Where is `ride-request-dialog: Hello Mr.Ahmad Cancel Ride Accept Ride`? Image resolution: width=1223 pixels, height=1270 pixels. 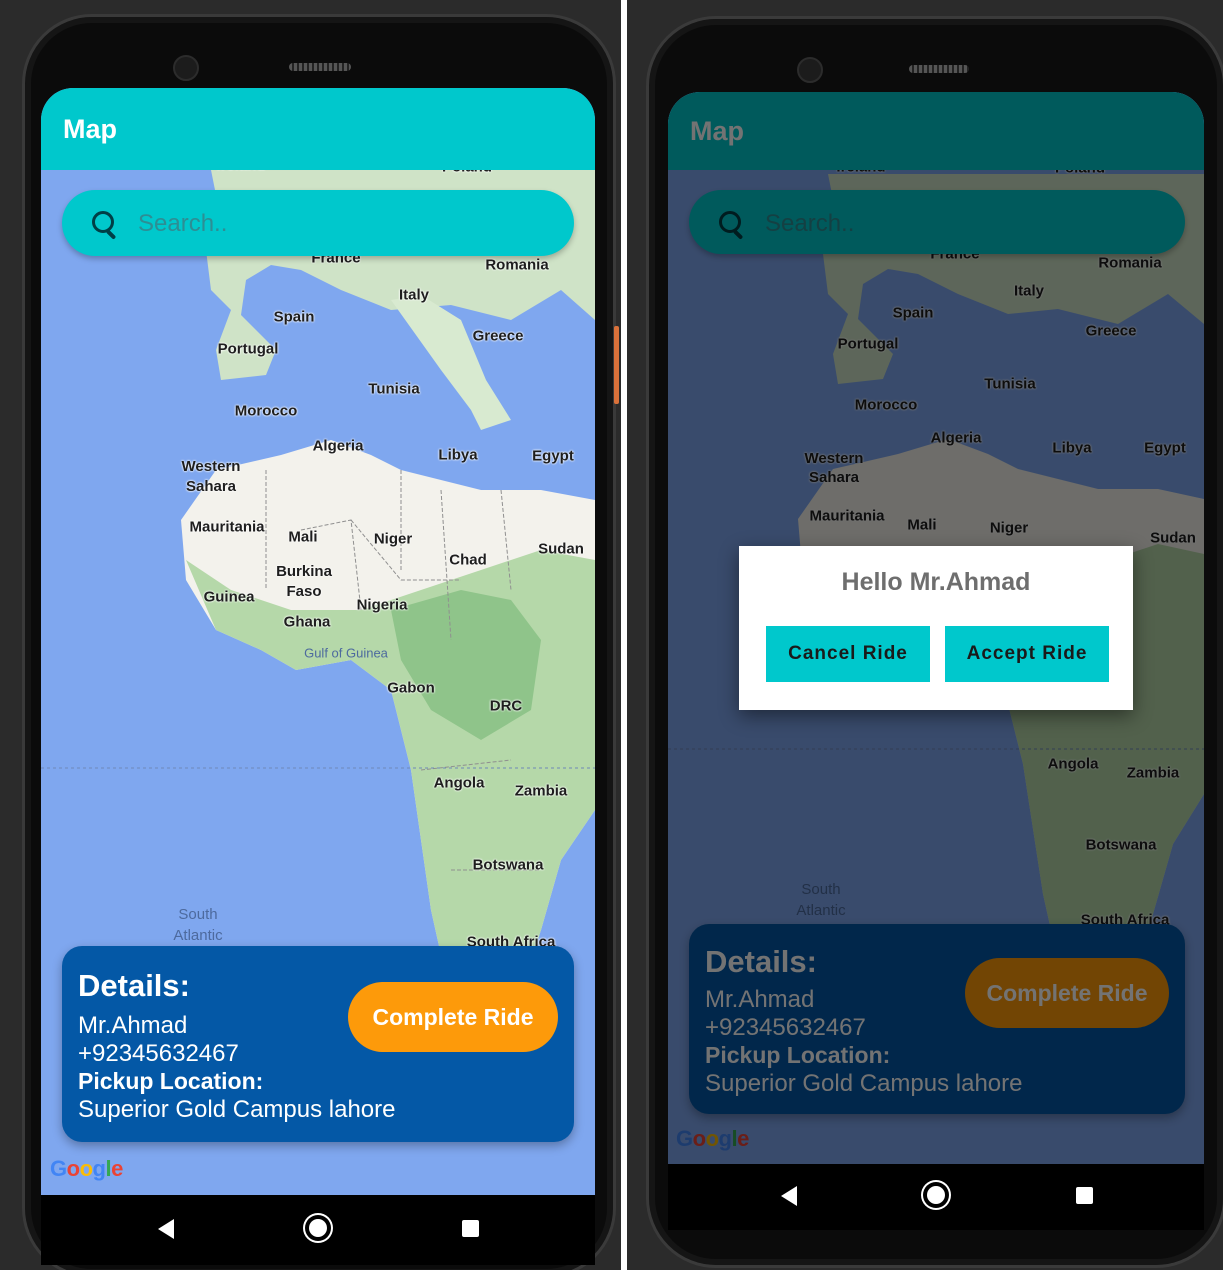 ride-request-dialog: Hello Mr.Ahmad Cancel Ride Accept Ride is located at coordinates (936, 628).